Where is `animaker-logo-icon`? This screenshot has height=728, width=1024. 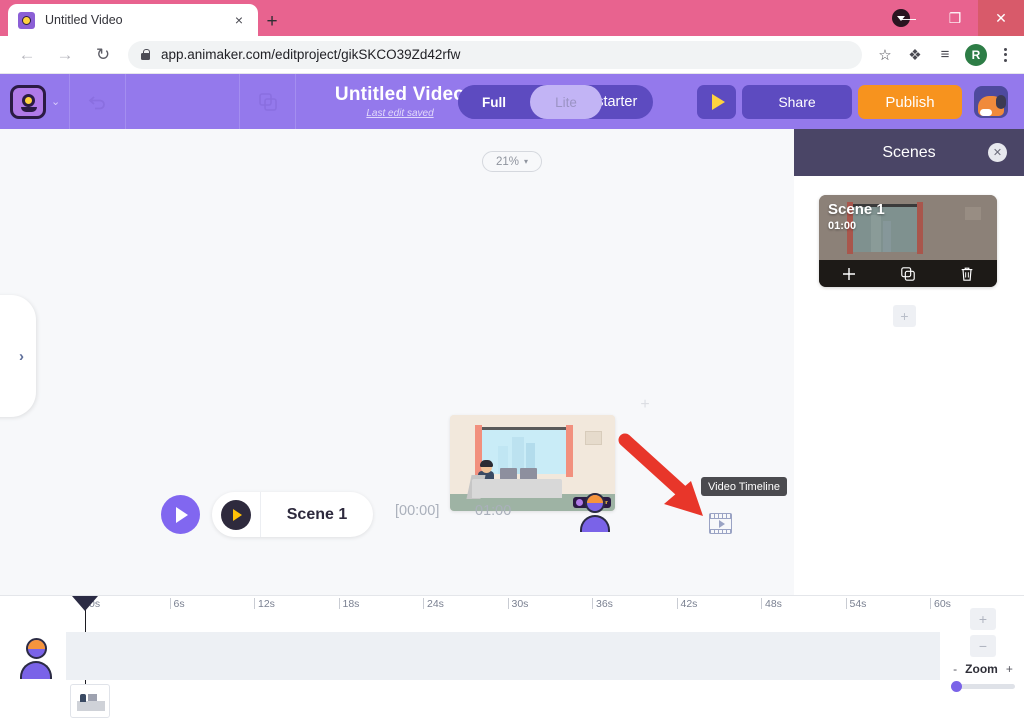 animaker-logo-icon is located at coordinates (28, 101).